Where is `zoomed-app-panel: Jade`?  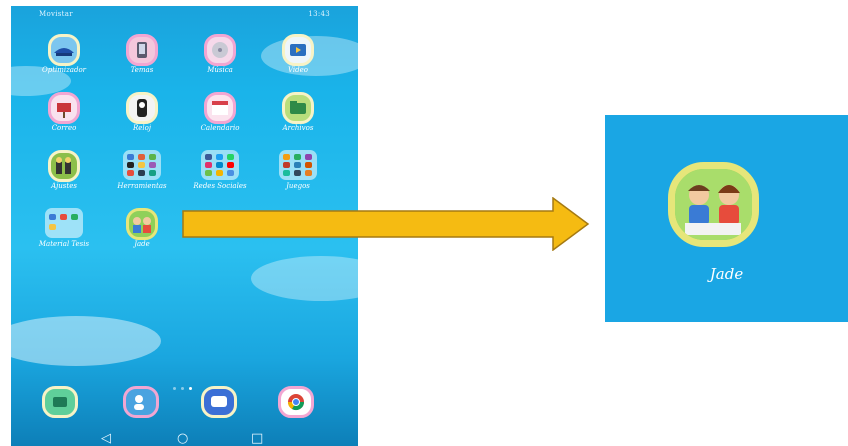 zoomed-app-panel: Jade is located at coordinates (726, 218).